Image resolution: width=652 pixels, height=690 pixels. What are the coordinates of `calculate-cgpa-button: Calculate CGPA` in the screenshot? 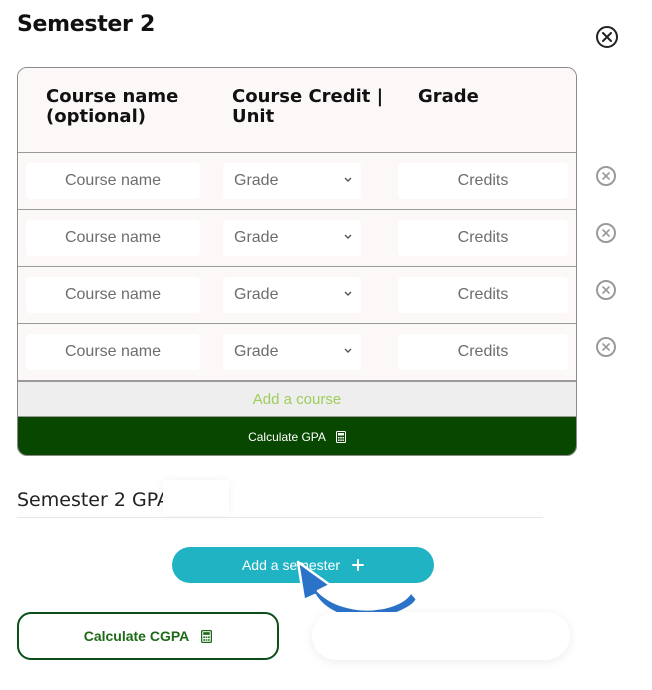 It's located at (148, 636).